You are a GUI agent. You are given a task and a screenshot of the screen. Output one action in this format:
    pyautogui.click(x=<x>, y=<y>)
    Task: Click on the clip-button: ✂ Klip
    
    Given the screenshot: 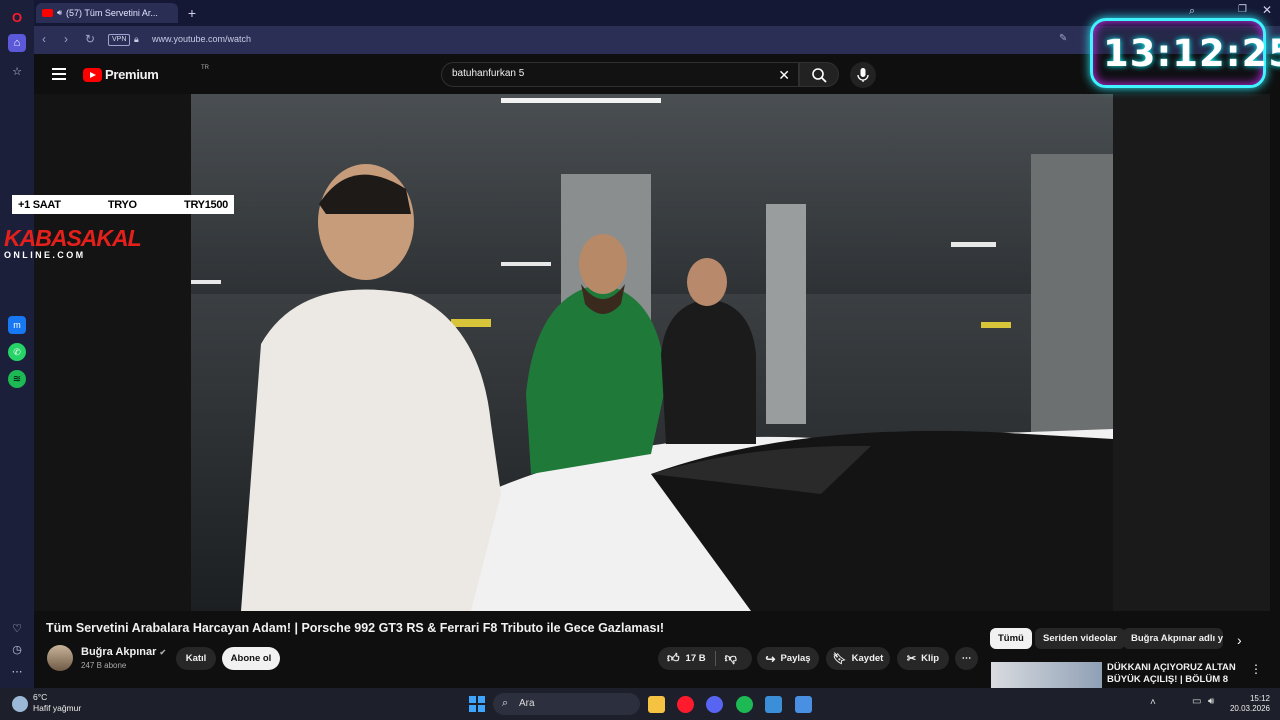 What is the action you would take?
    pyautogui.click(x=923, y=658)
    